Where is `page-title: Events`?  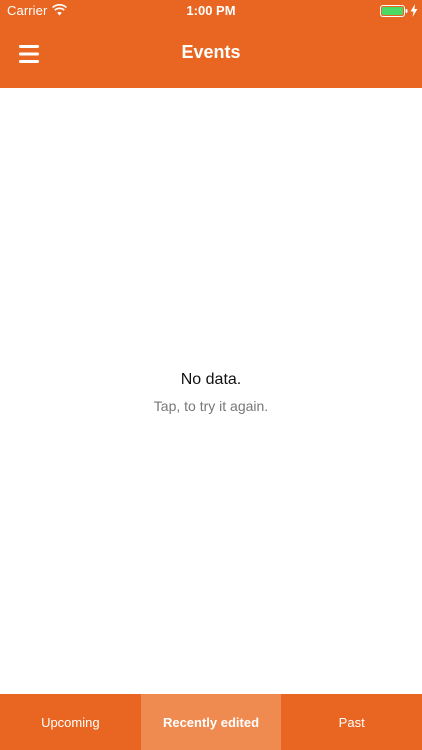 page-title: Events is located at coordinates (211, 52).